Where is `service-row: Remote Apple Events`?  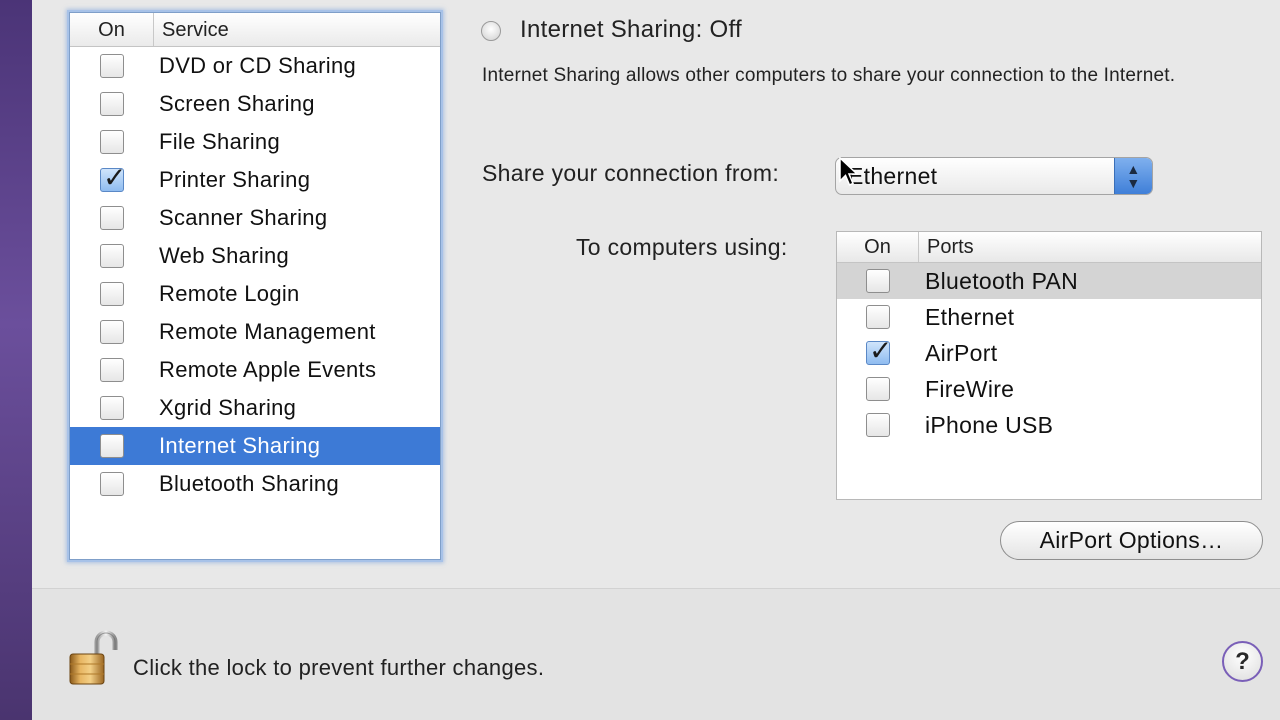
service-row: Remote Apple Events is located at coordinates (255, 370).